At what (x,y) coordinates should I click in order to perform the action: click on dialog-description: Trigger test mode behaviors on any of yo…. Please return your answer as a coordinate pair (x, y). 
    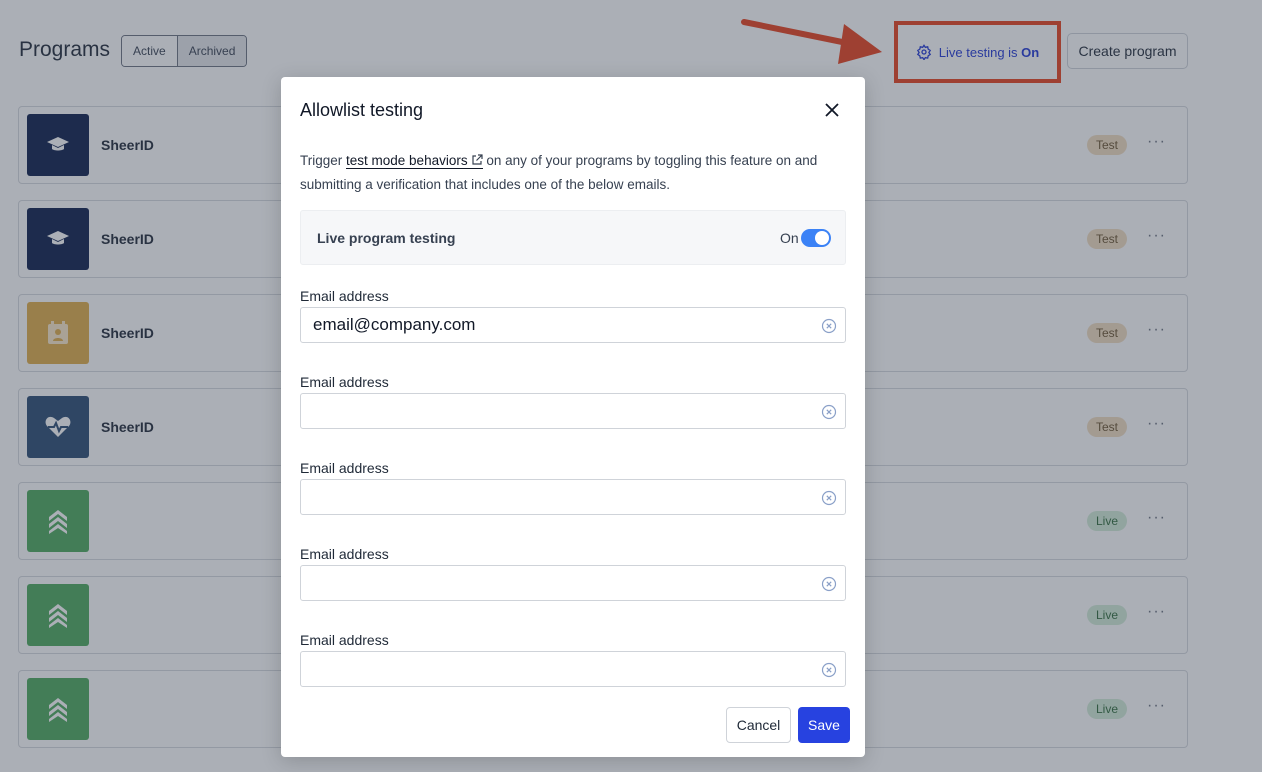
    Looking at the image, I should click on (572, 173).